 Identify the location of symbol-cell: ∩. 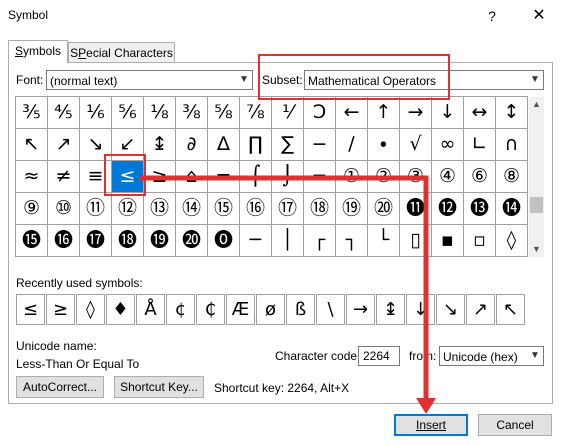
(512, 145).